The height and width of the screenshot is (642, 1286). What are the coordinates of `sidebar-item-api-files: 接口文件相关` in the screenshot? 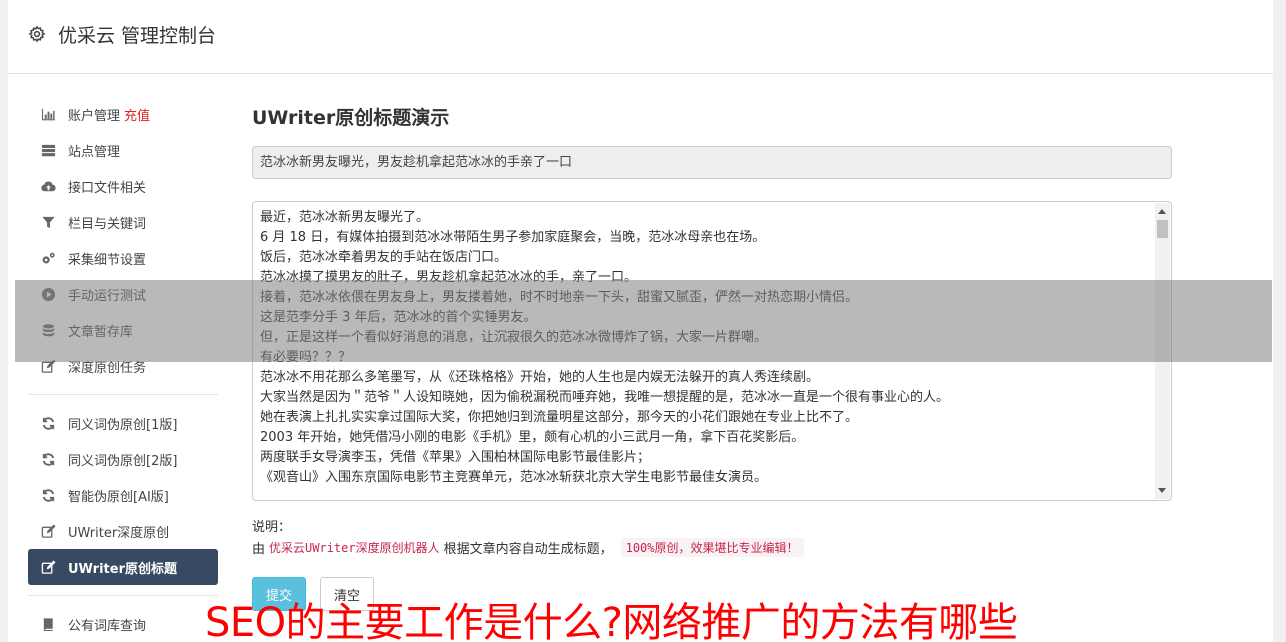 It's located at (123, 186).